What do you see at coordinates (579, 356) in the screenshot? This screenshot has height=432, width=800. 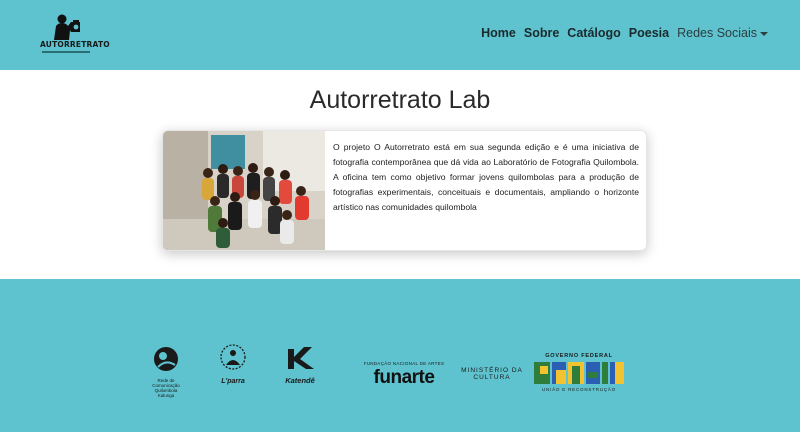 I see `gov-top-text: GOVERNO FEDERAL` at bounding box center [579, 356].